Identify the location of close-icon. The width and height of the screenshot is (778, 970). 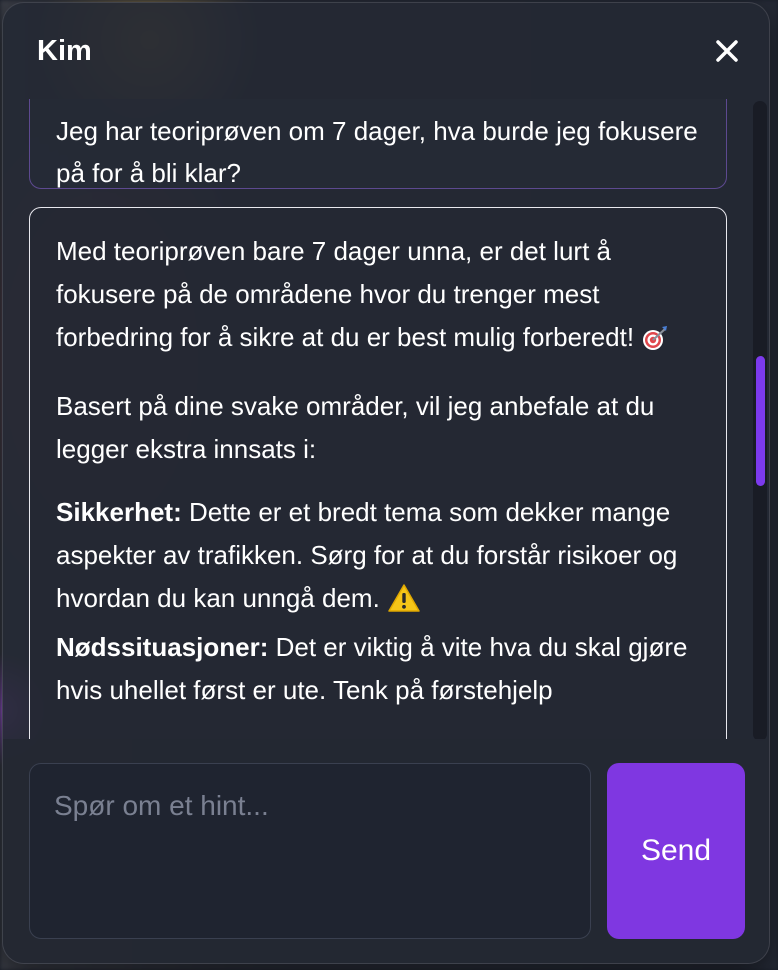
(727, 51).